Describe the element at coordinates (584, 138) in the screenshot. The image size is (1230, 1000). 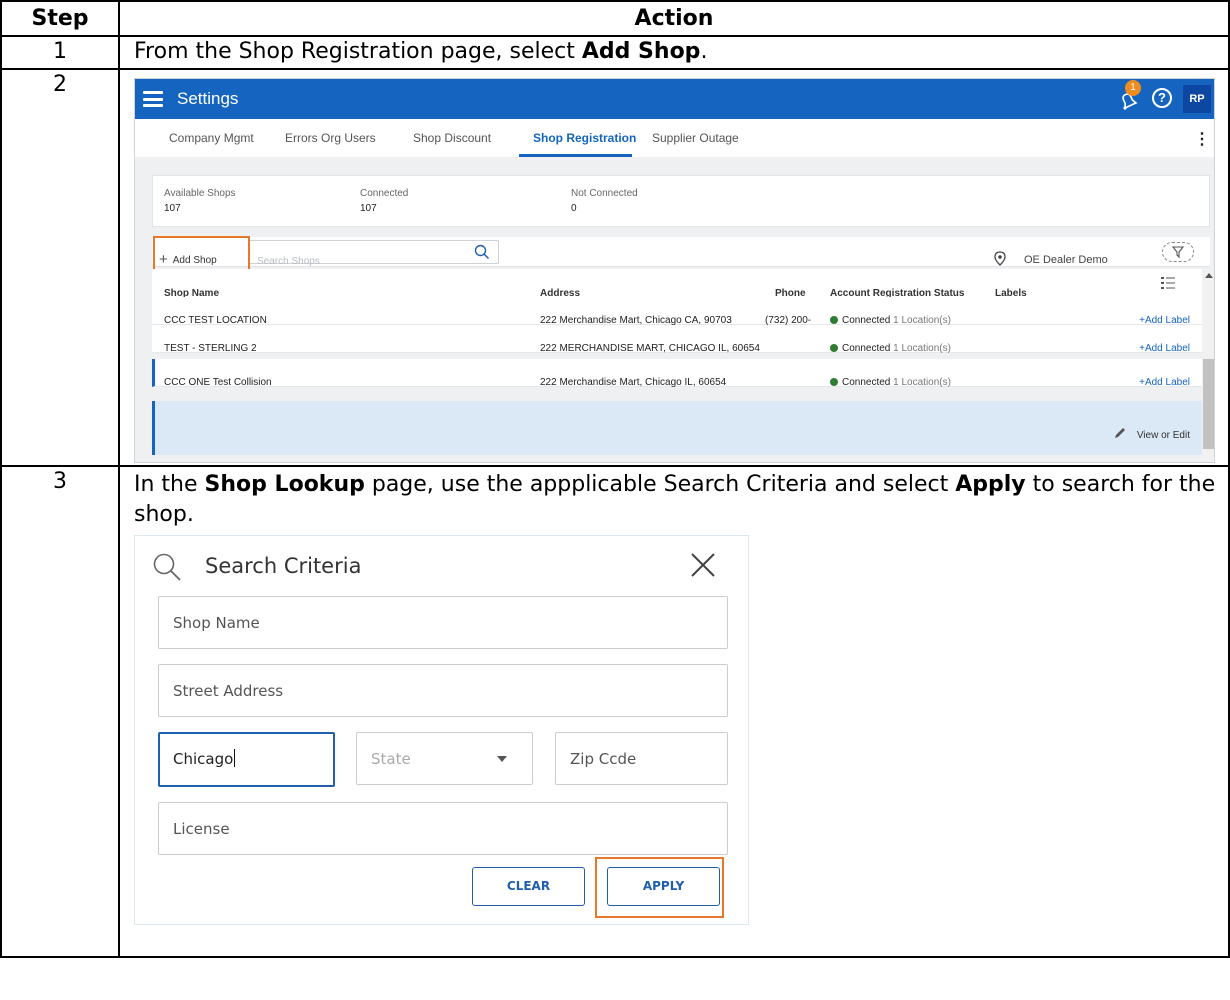
I see `tab-shop-registration: Shop Registration` at that location.